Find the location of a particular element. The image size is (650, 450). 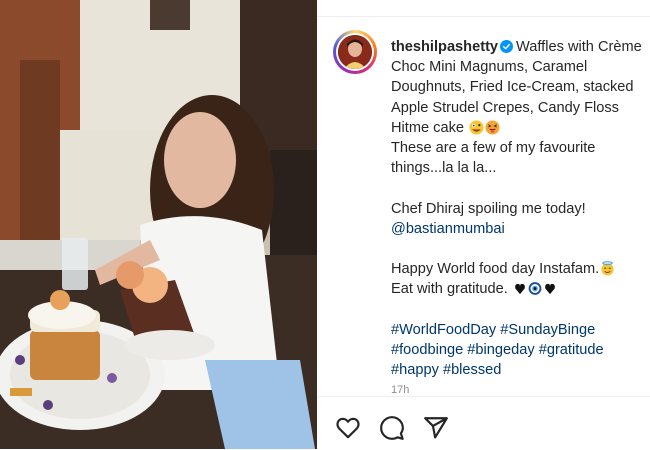

heart-icon is located at coordinates (348, 428).